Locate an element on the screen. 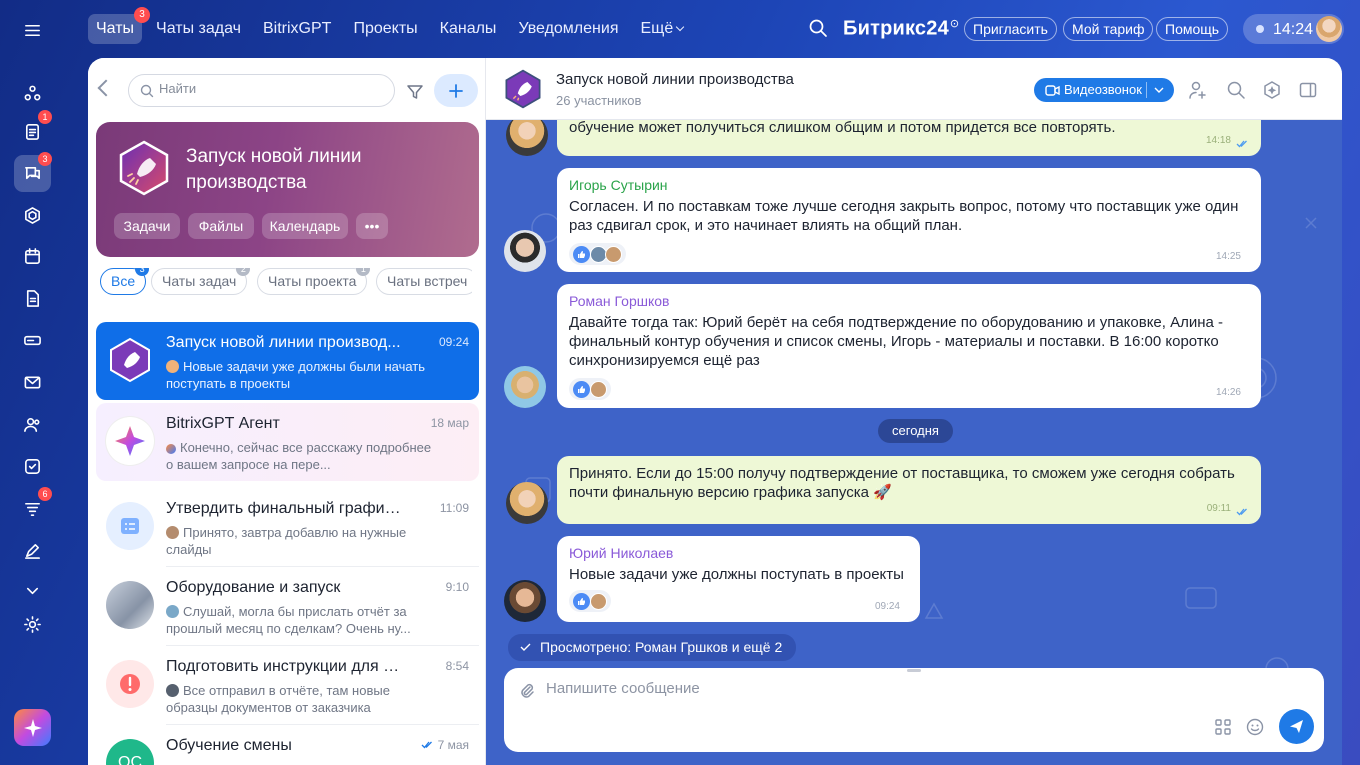 Image resolution: width=1360 pixels, height=765 pixels. nav-task-chats: Чаты задач is located at coordinates (198, 29).